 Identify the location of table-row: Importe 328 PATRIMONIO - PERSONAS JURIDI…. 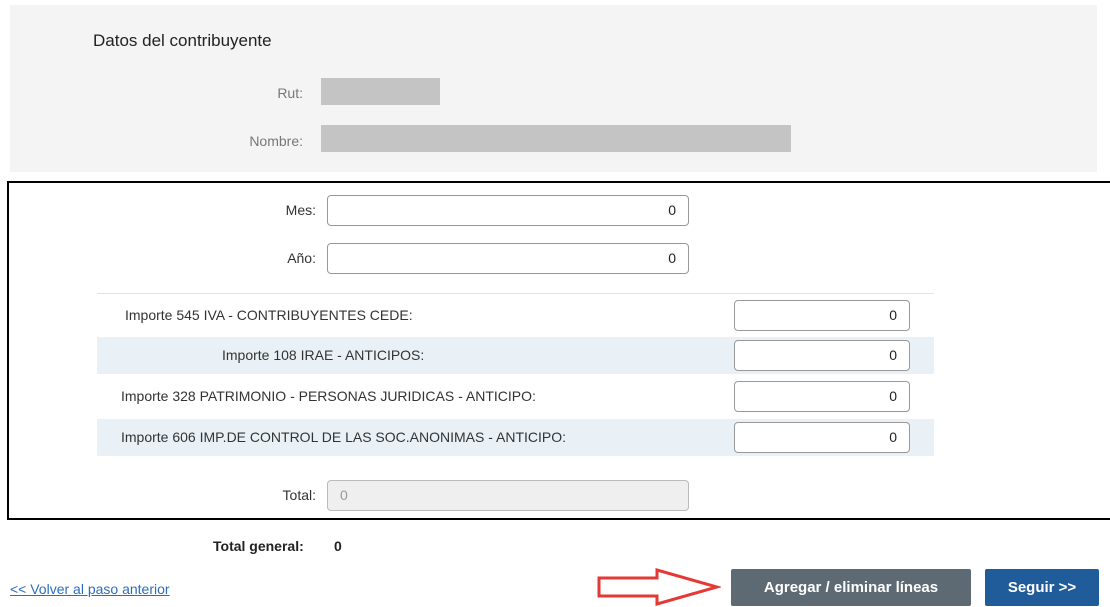
(515, 396).